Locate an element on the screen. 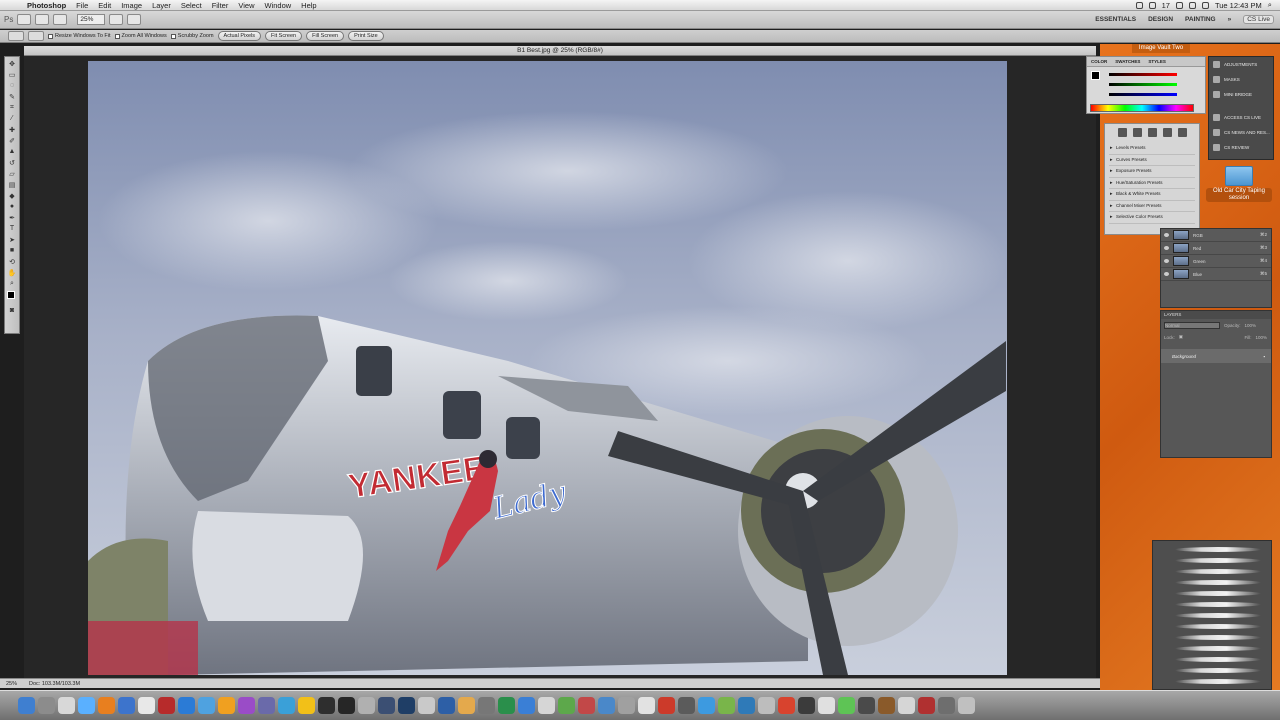 This screenshot has width=1280, height=720. tab-swatches: SWATCHES is located at coordinates (1127, 61).